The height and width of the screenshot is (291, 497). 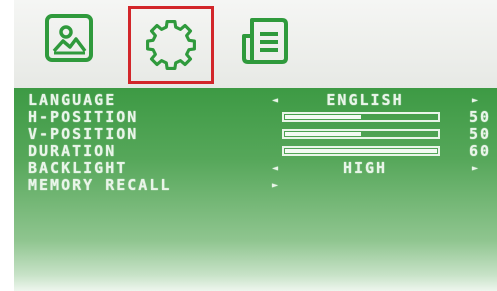 I want to click on menu-row-backlight: BACKLIGHT ◄ HIGH ►, so click(x=255, y=168).